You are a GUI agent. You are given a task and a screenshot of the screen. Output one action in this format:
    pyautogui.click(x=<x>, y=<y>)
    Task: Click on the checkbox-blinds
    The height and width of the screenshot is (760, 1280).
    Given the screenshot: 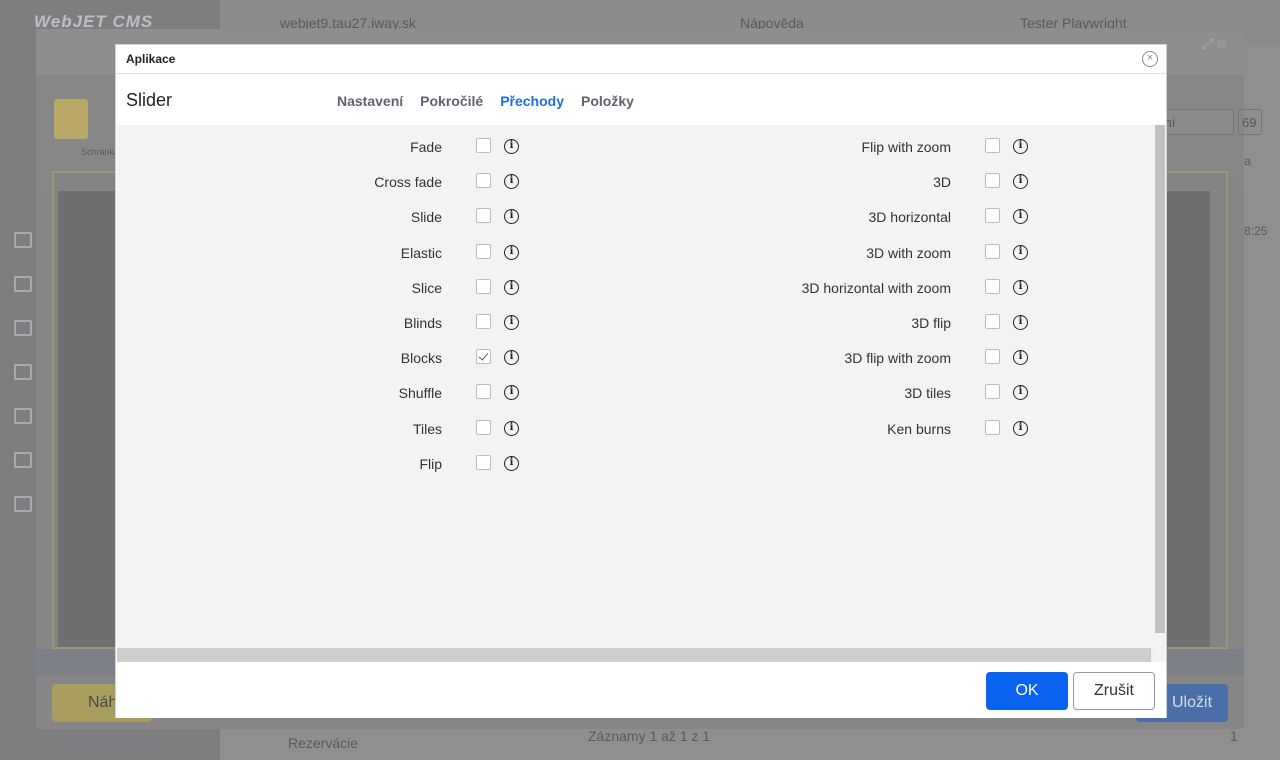 What is the action you would take?
    pyautogui.click(x=483, y=321)
    